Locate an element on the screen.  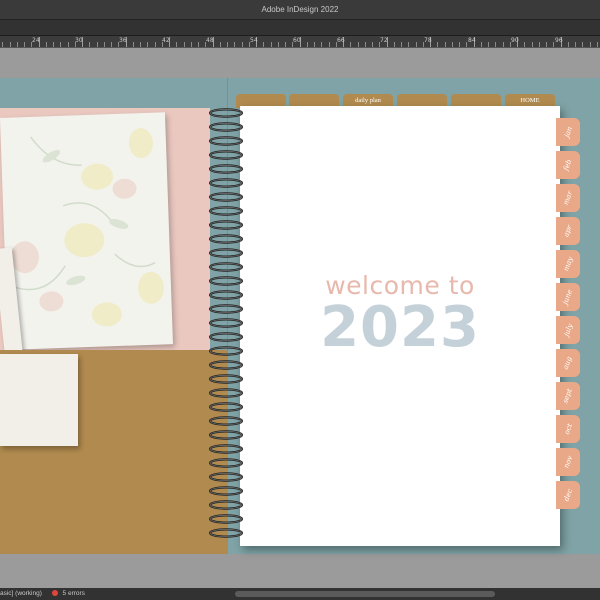
ruler-label: 24 is located at coordinates (36, 40).